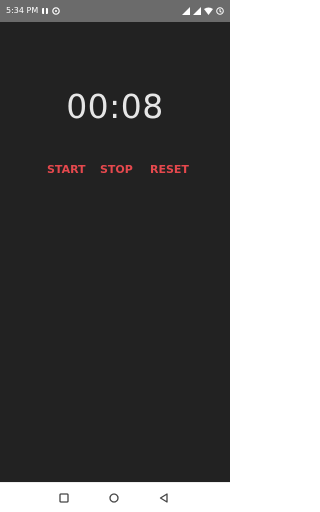 The width and height of the screenshot is (320, 512). What do you see at coordinates (208, 11) in the screenshot?
I see `wifi-icon` at bounding box center [208, 11].